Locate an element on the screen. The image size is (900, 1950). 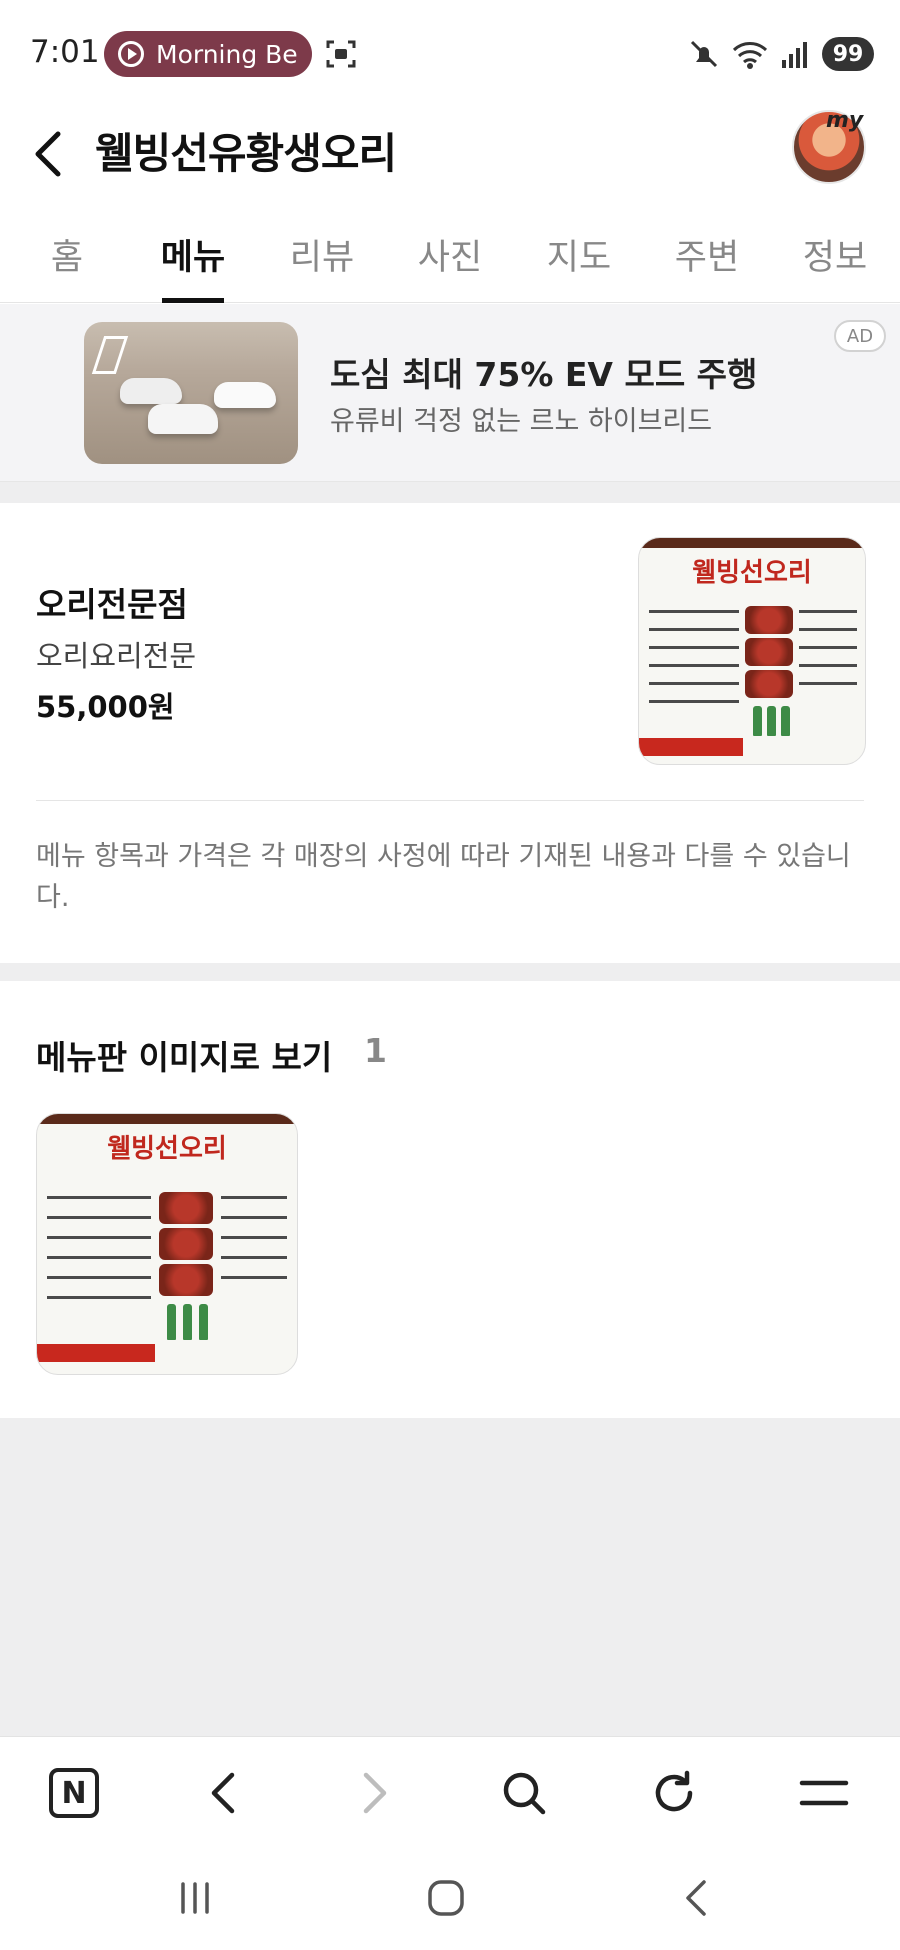
menu-board-image: 웰빙선오리 is located at coordinates (167, 1244).